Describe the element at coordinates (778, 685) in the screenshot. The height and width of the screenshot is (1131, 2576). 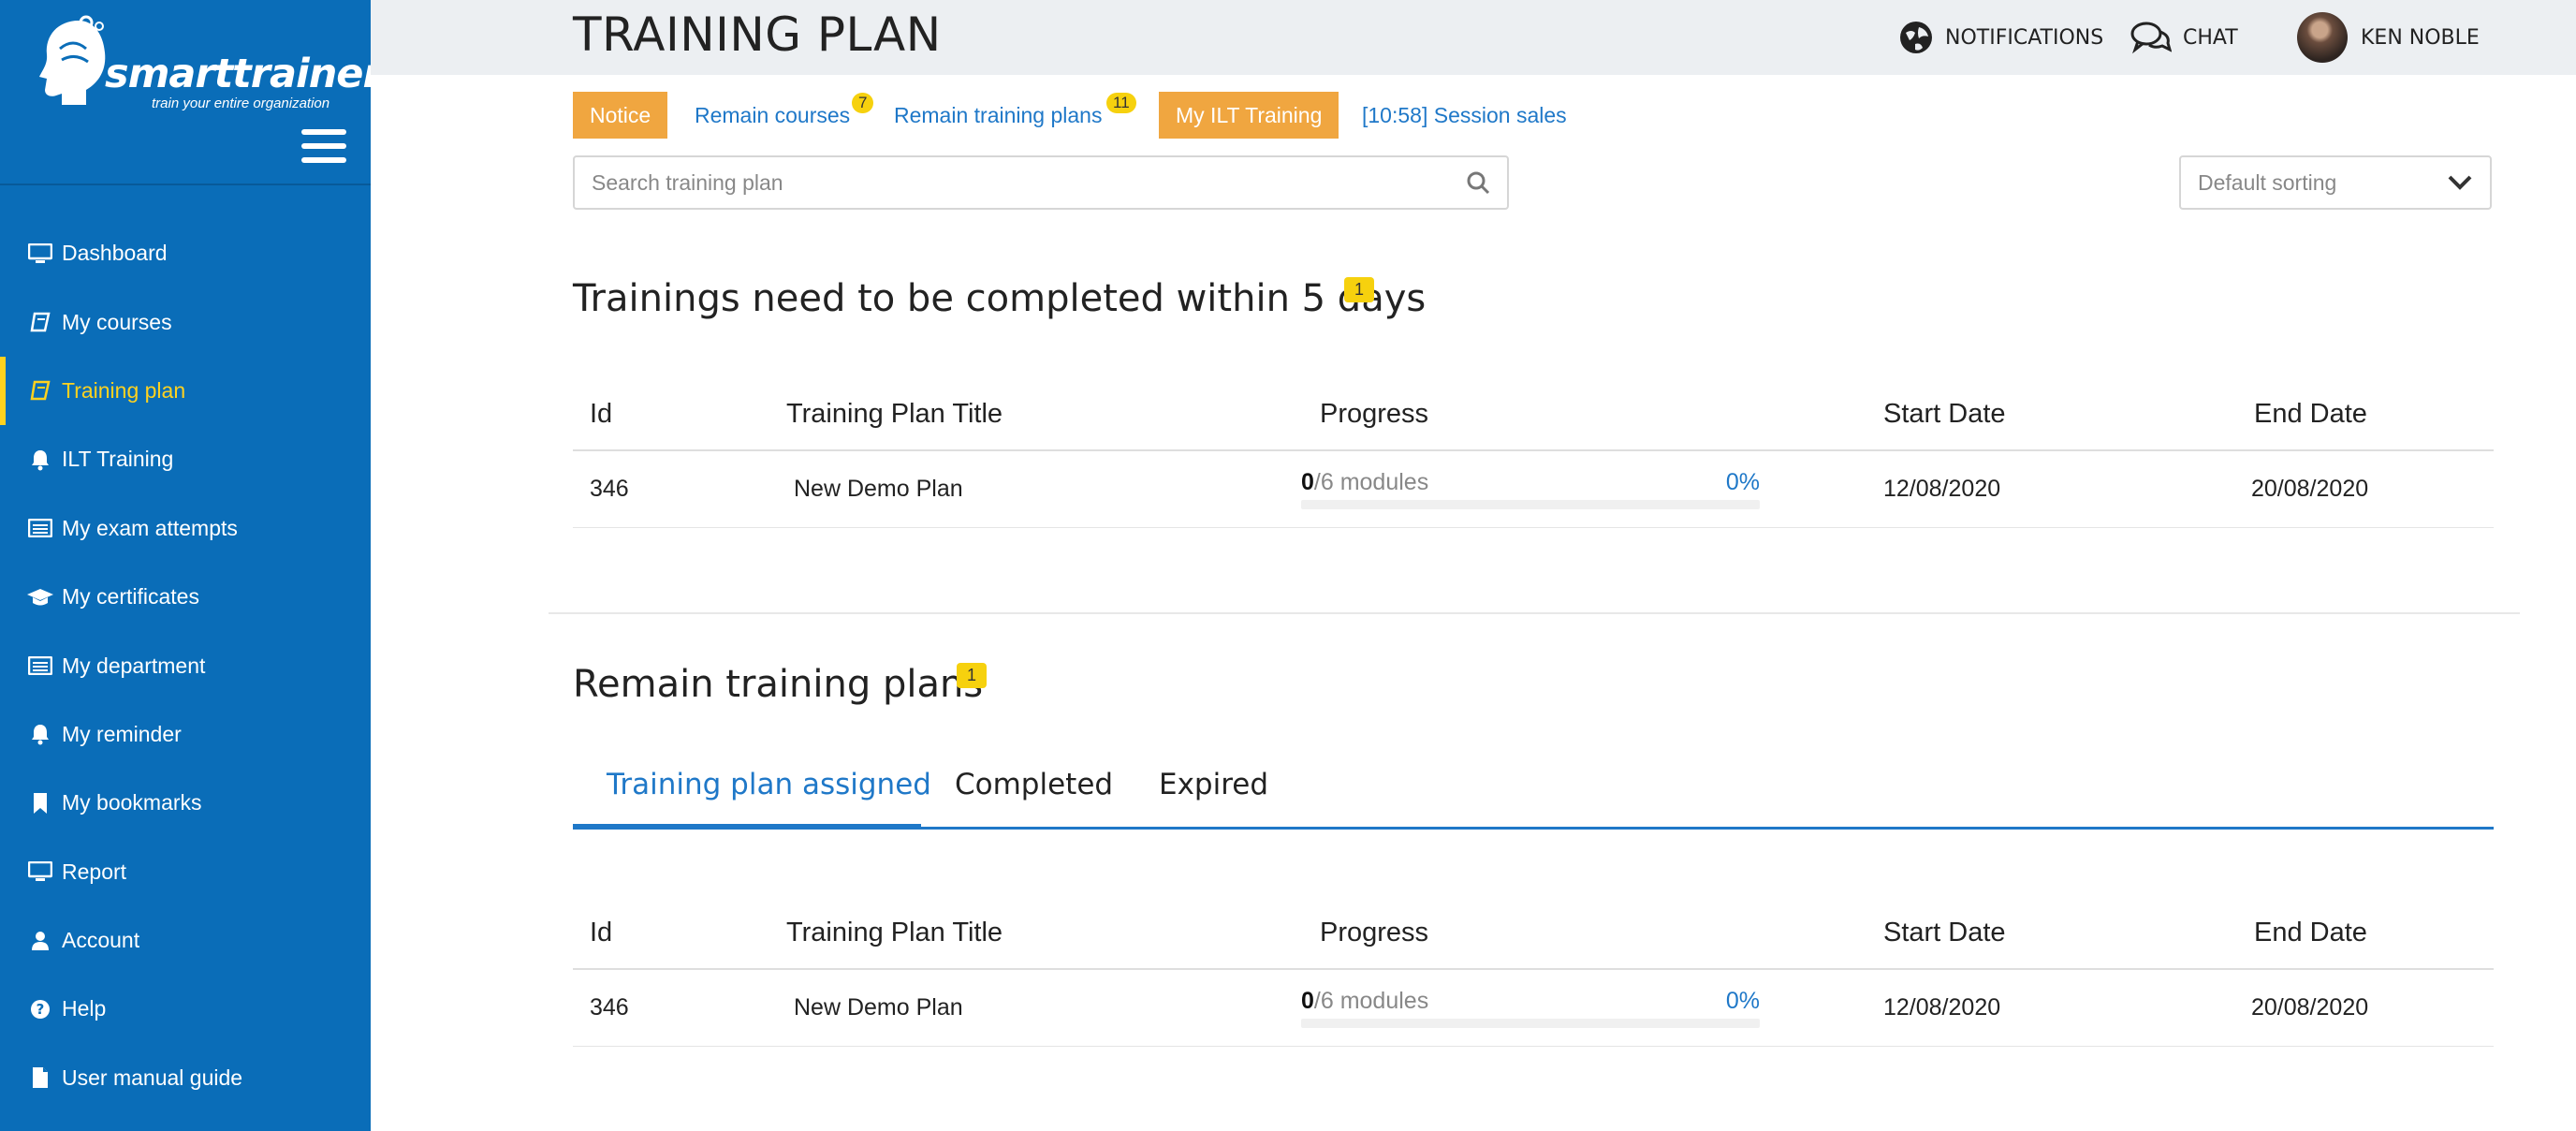
I see `remain-heading: Remain training plans` at that location.